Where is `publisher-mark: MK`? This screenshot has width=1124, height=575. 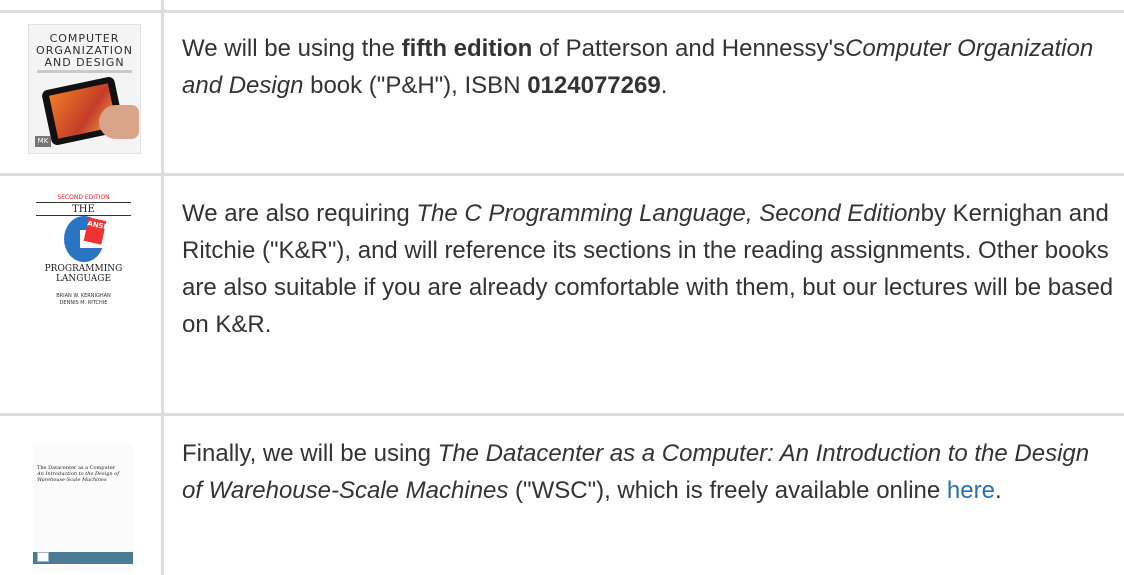 publisher-mark: MK is located at coordinates (43, 141).